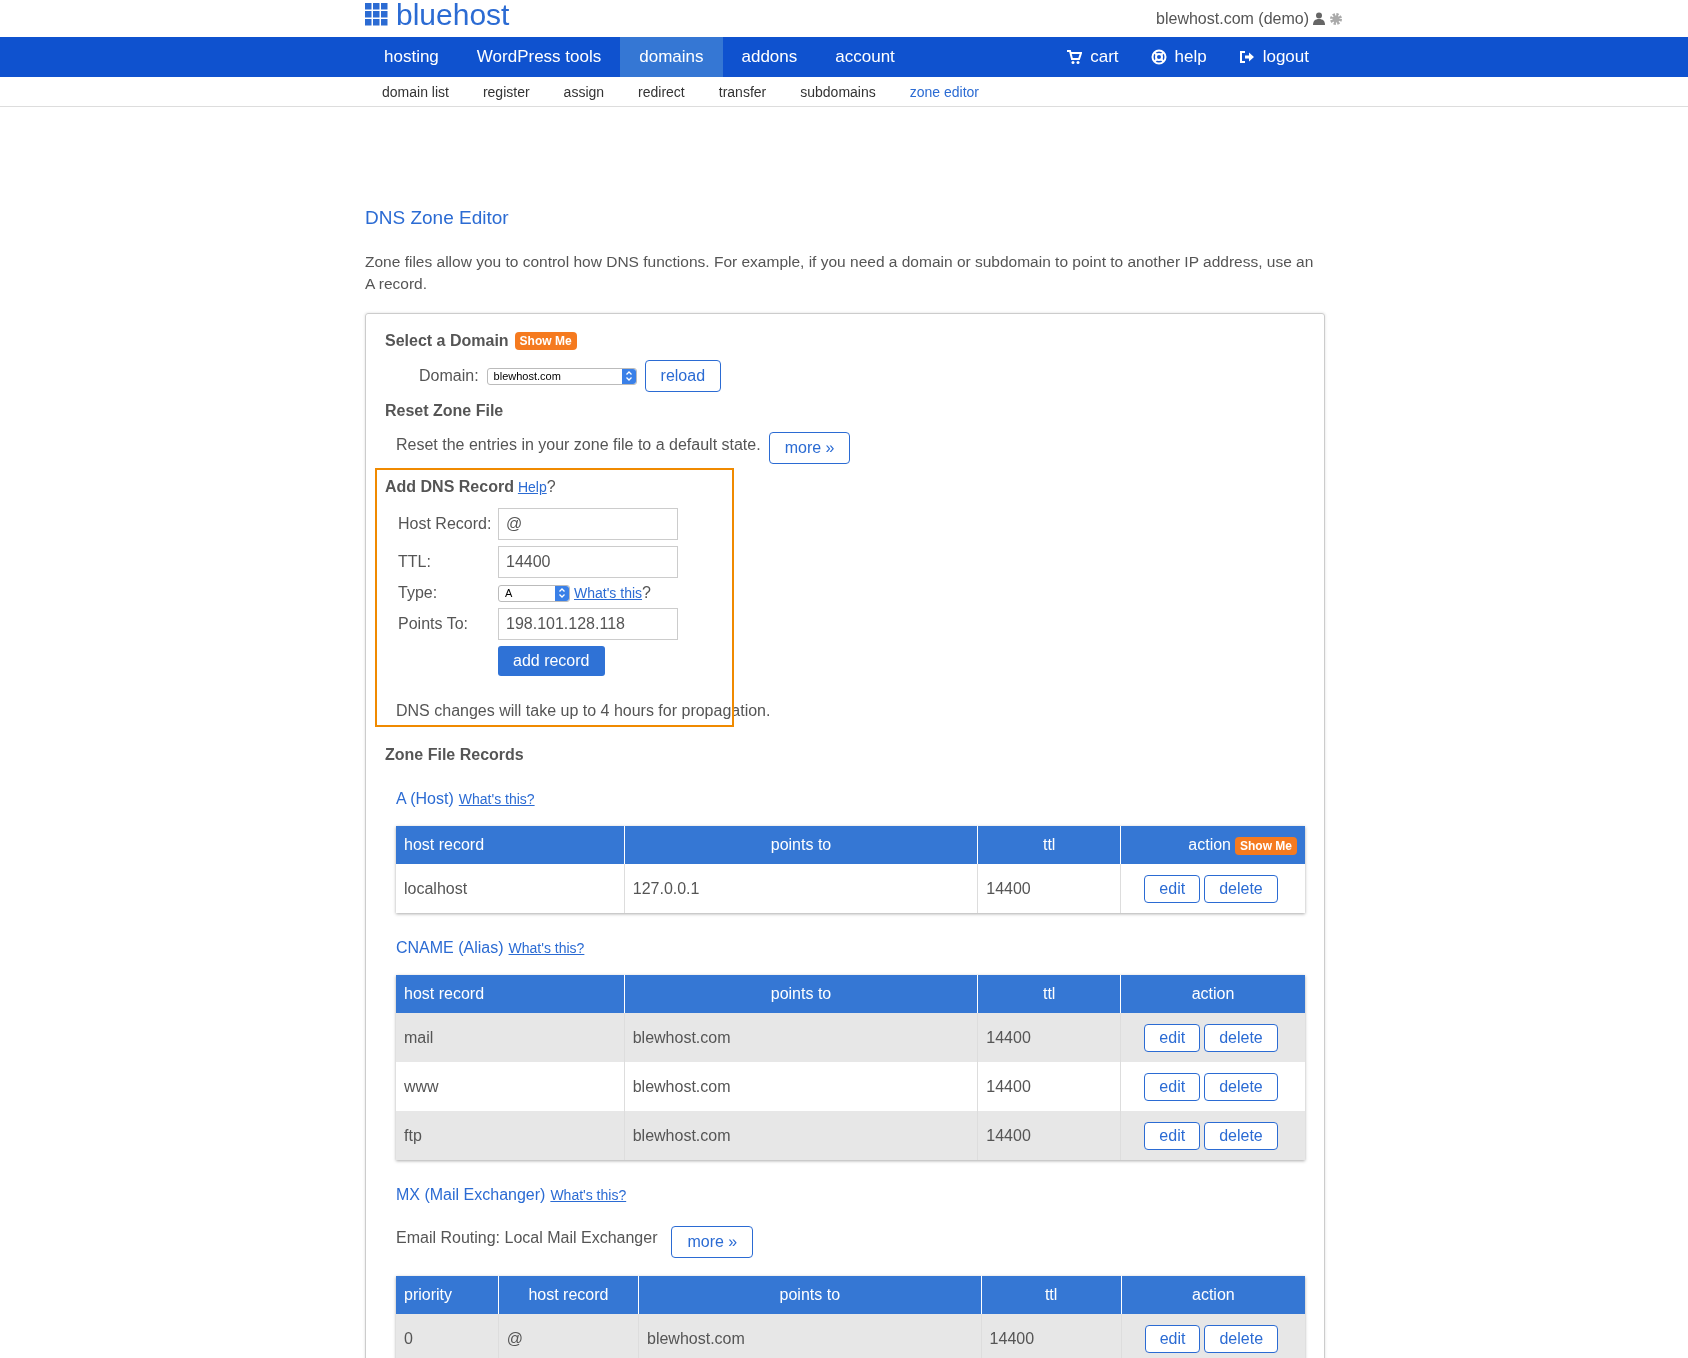  Describe the element at coordinates (532, 487) in the screenshot. I see `help-link: Help` at that location.